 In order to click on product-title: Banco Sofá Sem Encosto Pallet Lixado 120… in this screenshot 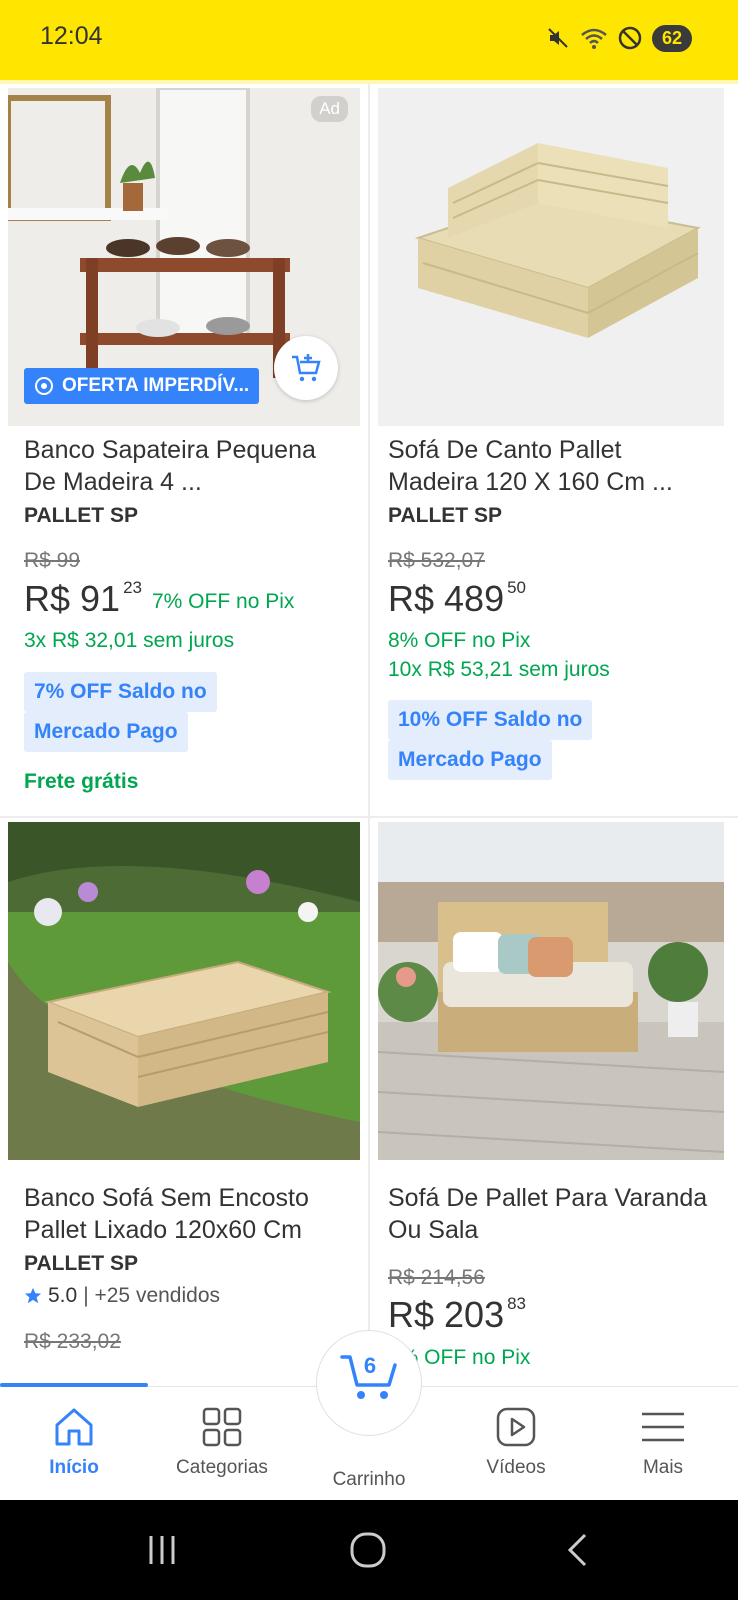, I will do `click(189, 1214)`.